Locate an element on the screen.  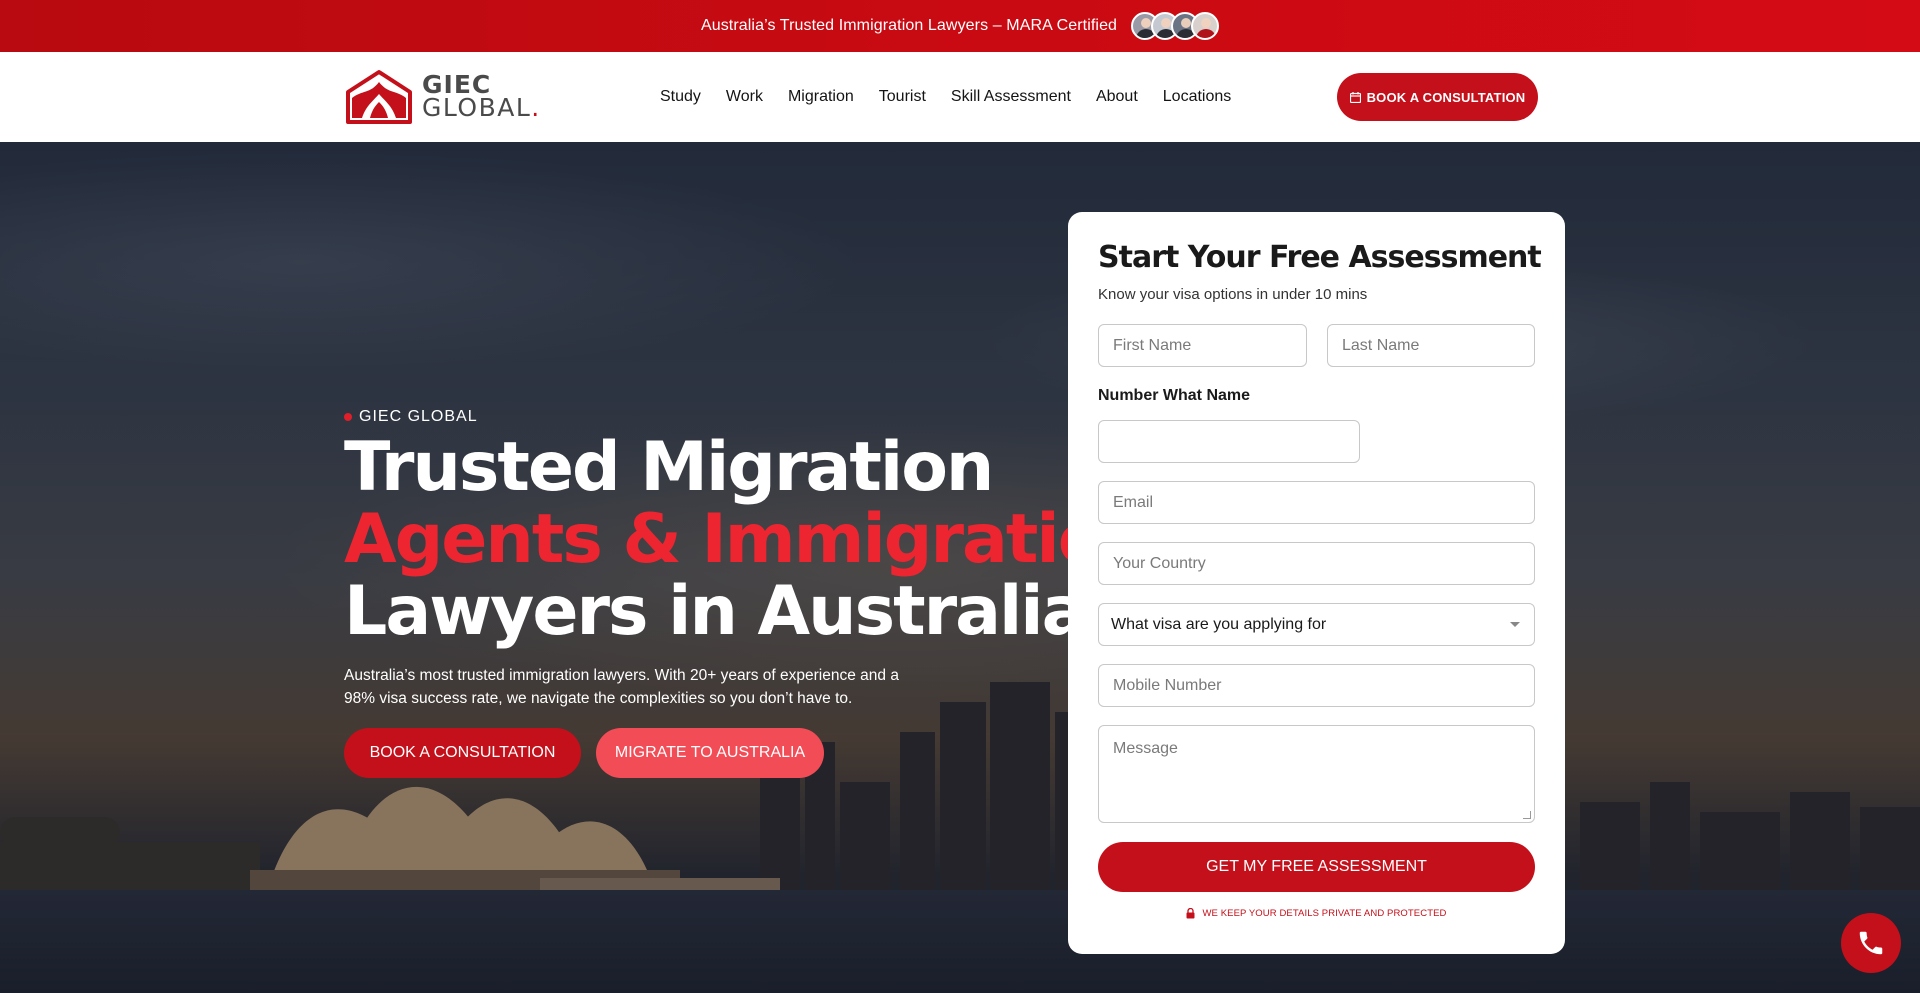
nav-book-consultation-button: BOOK A CONSULTATION is located at coordinates (1437, 97).